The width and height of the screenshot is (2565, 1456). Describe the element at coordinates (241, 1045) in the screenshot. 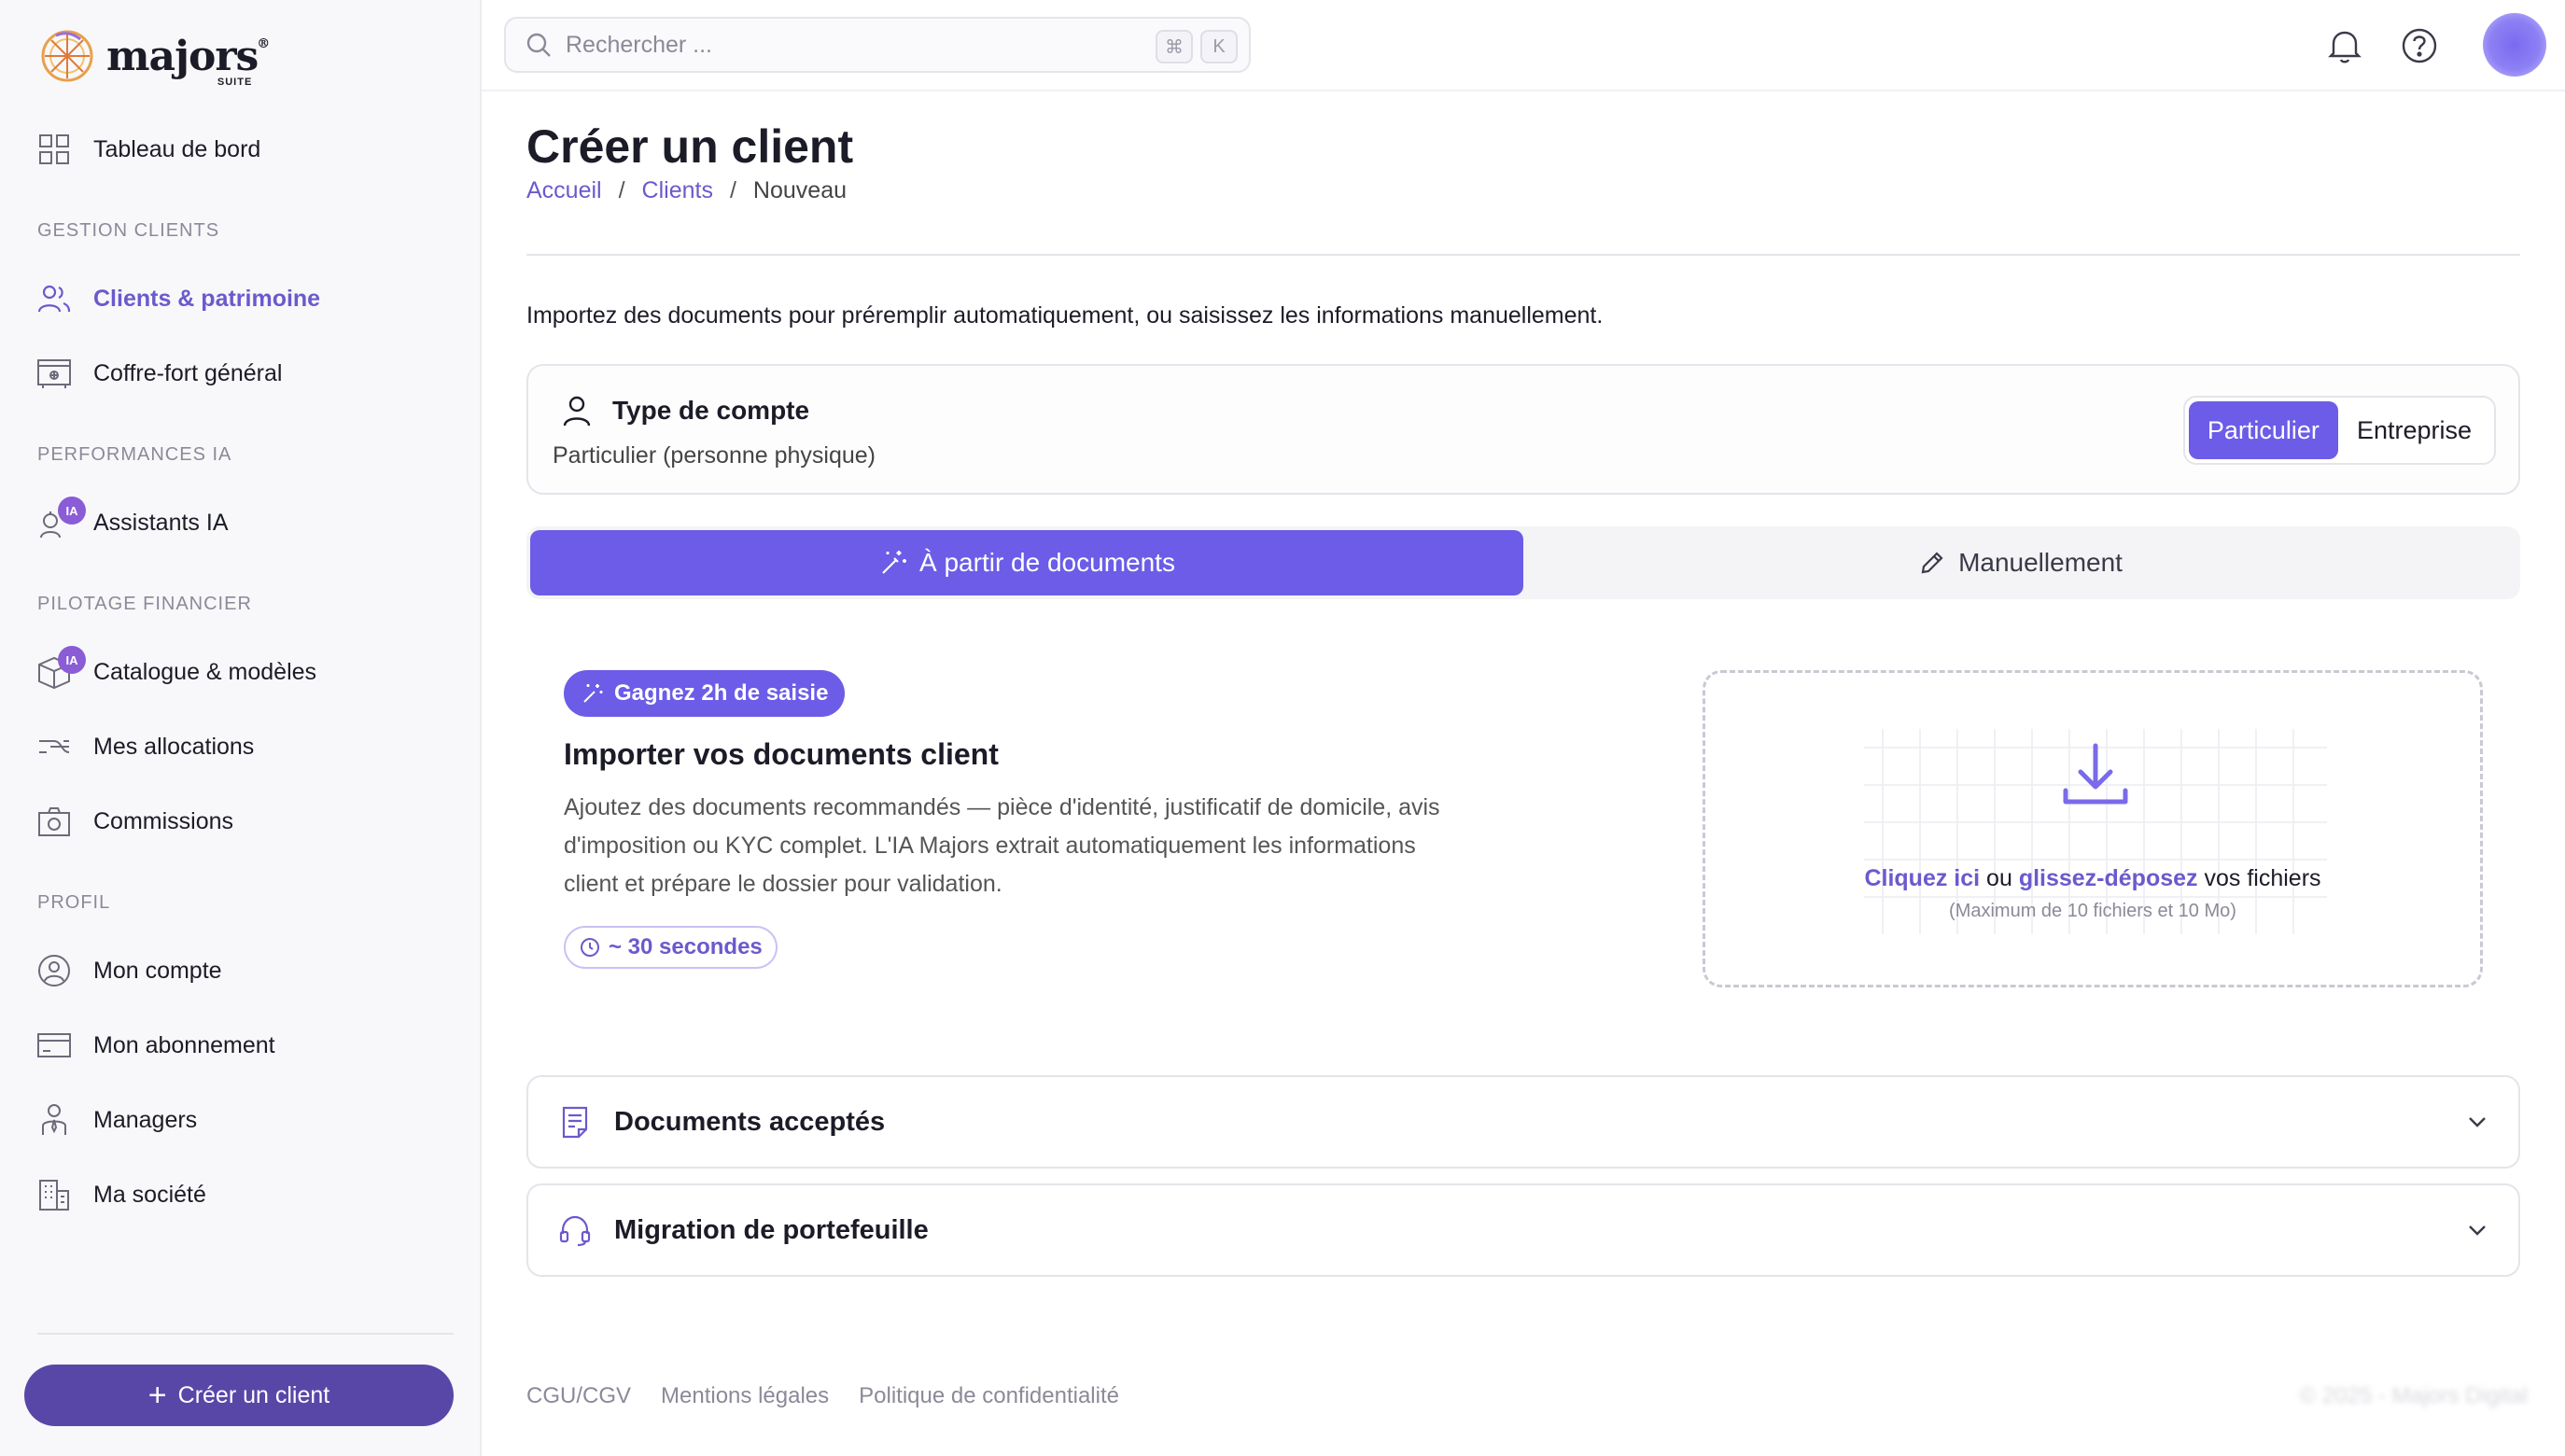

I see `sidebar-item-abonnement: Mon abonnement` at that location.